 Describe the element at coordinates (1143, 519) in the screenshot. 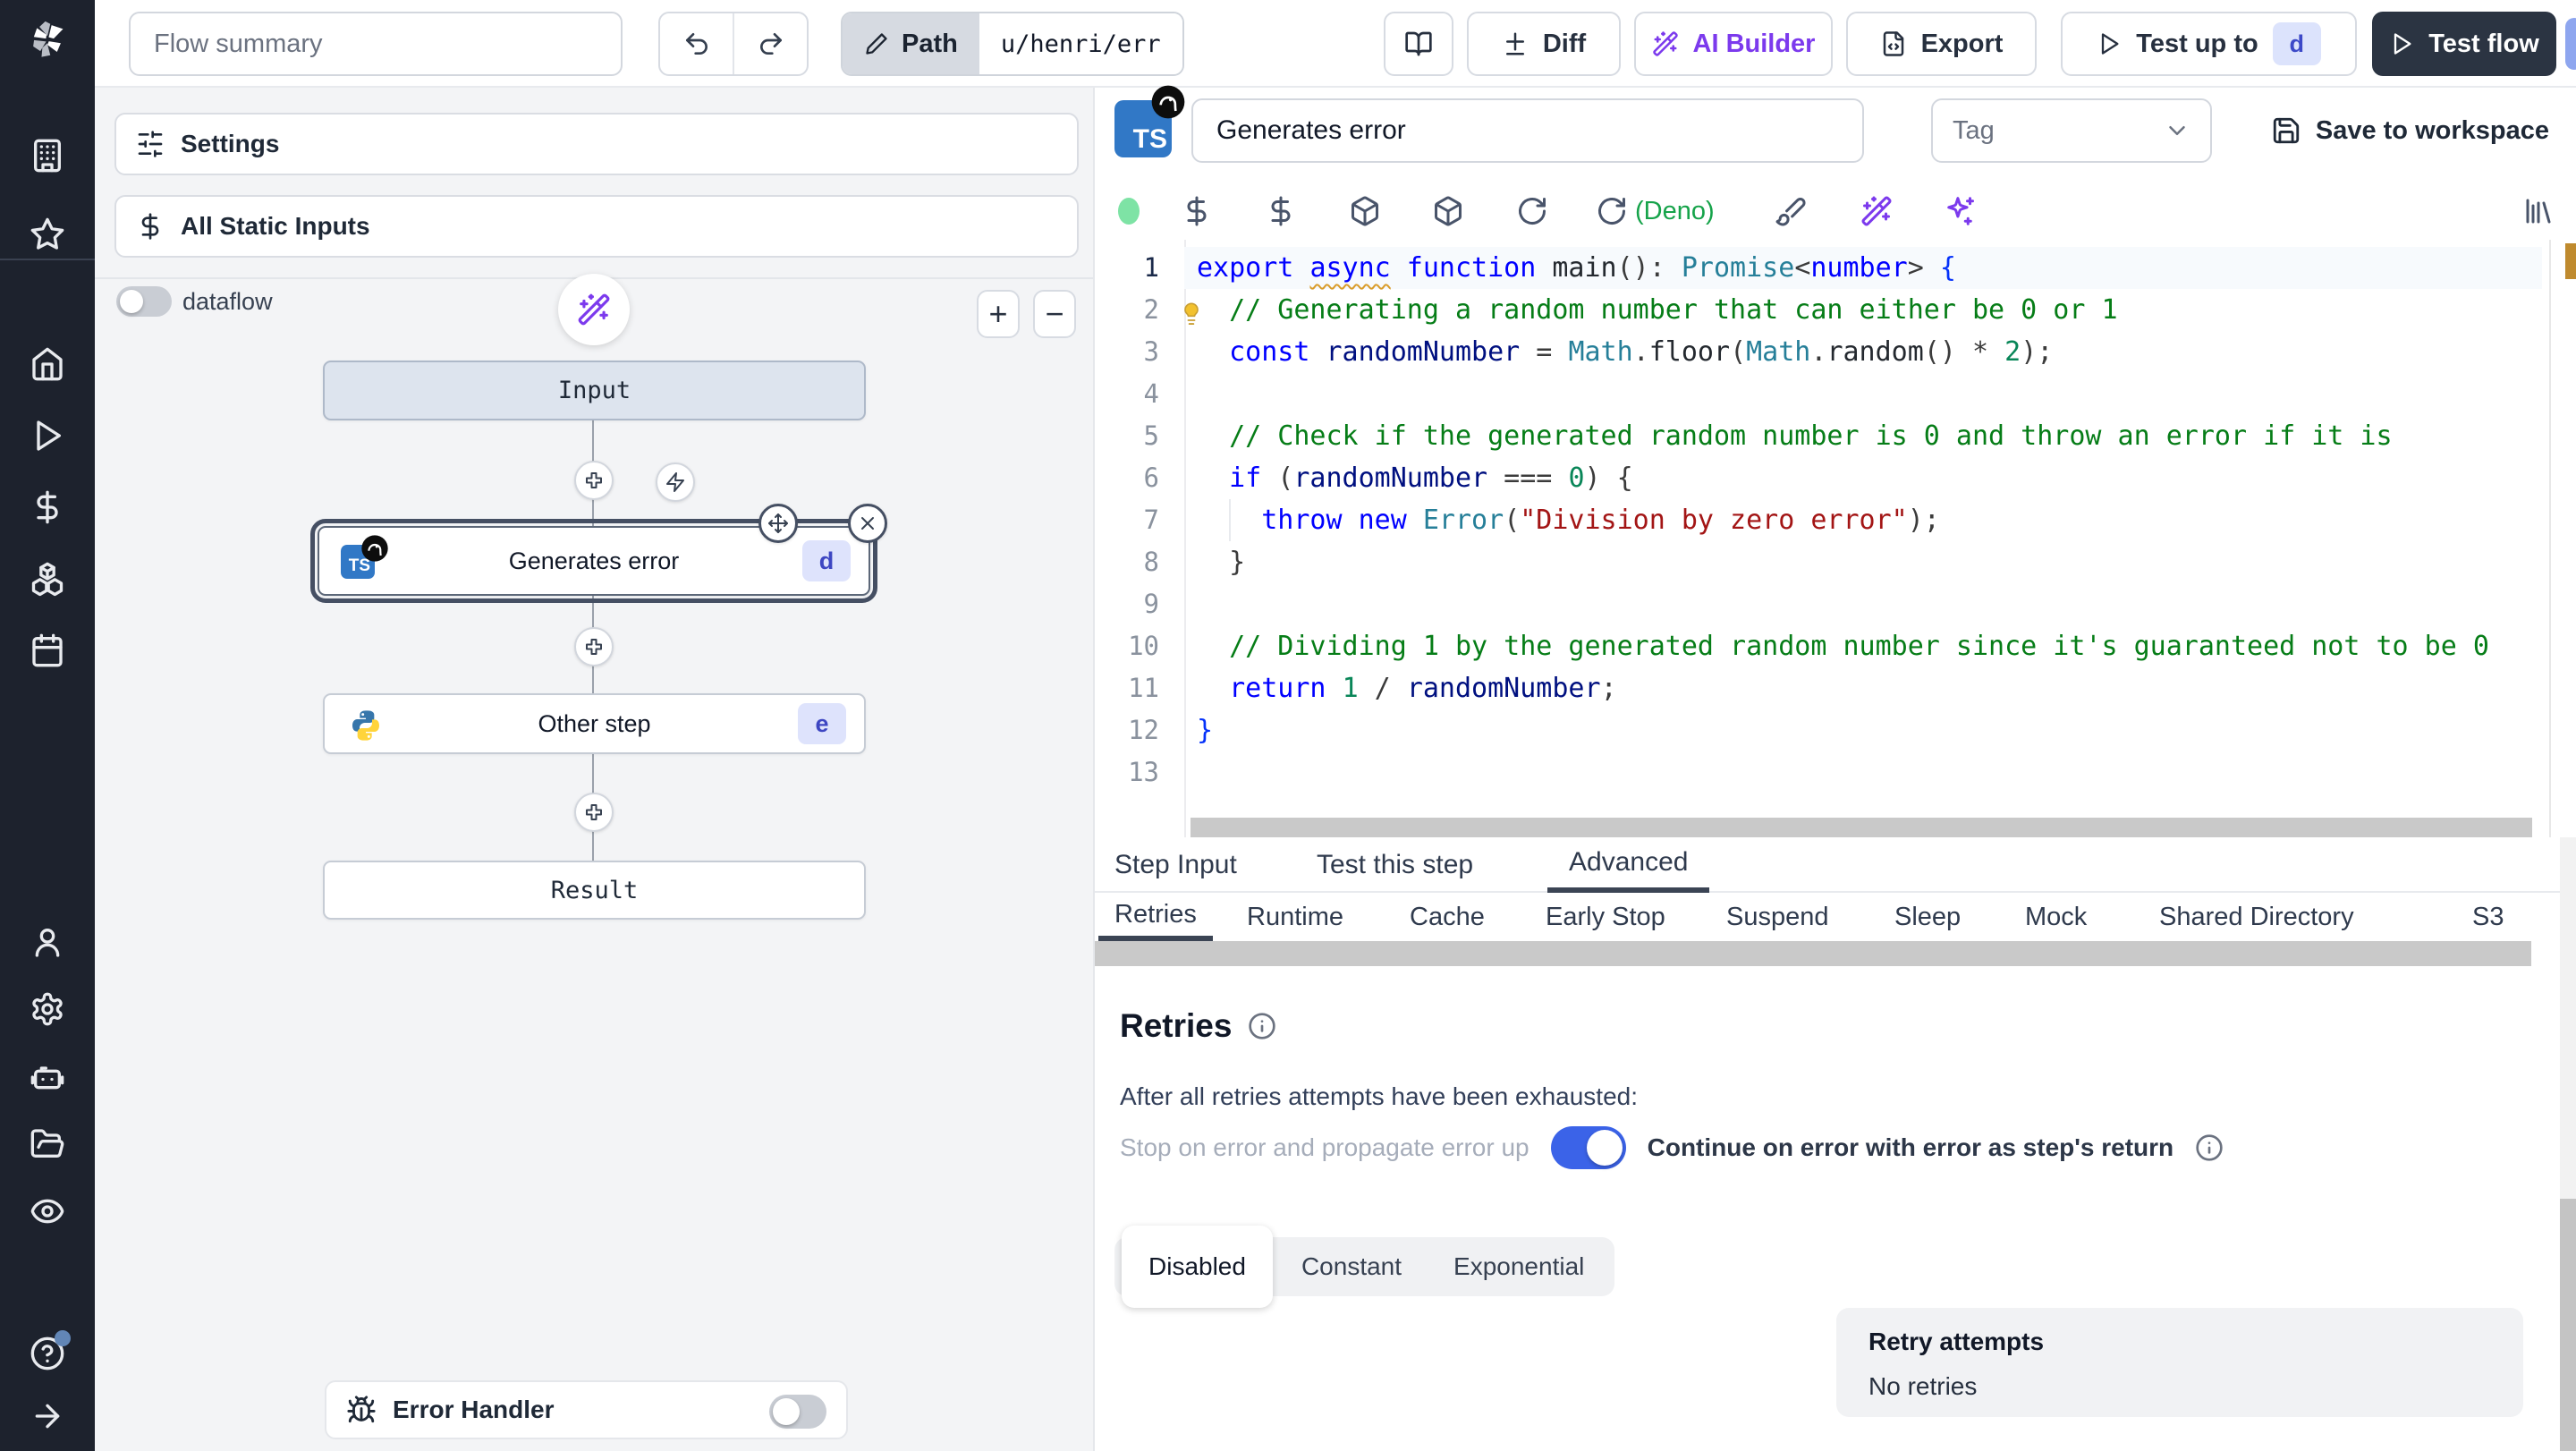

I see `code-gutter: 1 2 3 4 5 6 7 8 9 10 11 12 13` at that location.